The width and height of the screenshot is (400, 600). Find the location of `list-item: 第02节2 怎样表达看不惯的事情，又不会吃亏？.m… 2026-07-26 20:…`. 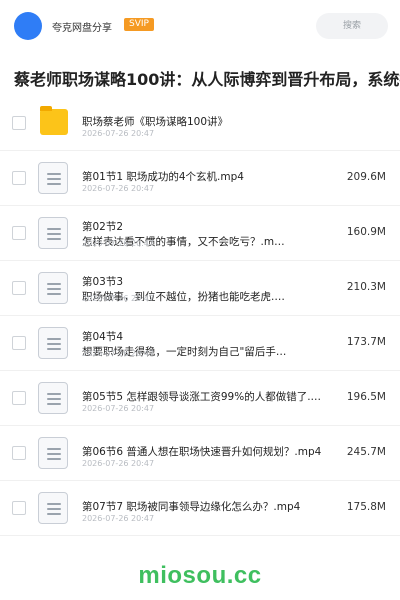

list-item: 第02节2 怎样表达看不惯的事情，又不会吃亏？.m… 2026-07-26 20:… is located at coordinates (200, 233).